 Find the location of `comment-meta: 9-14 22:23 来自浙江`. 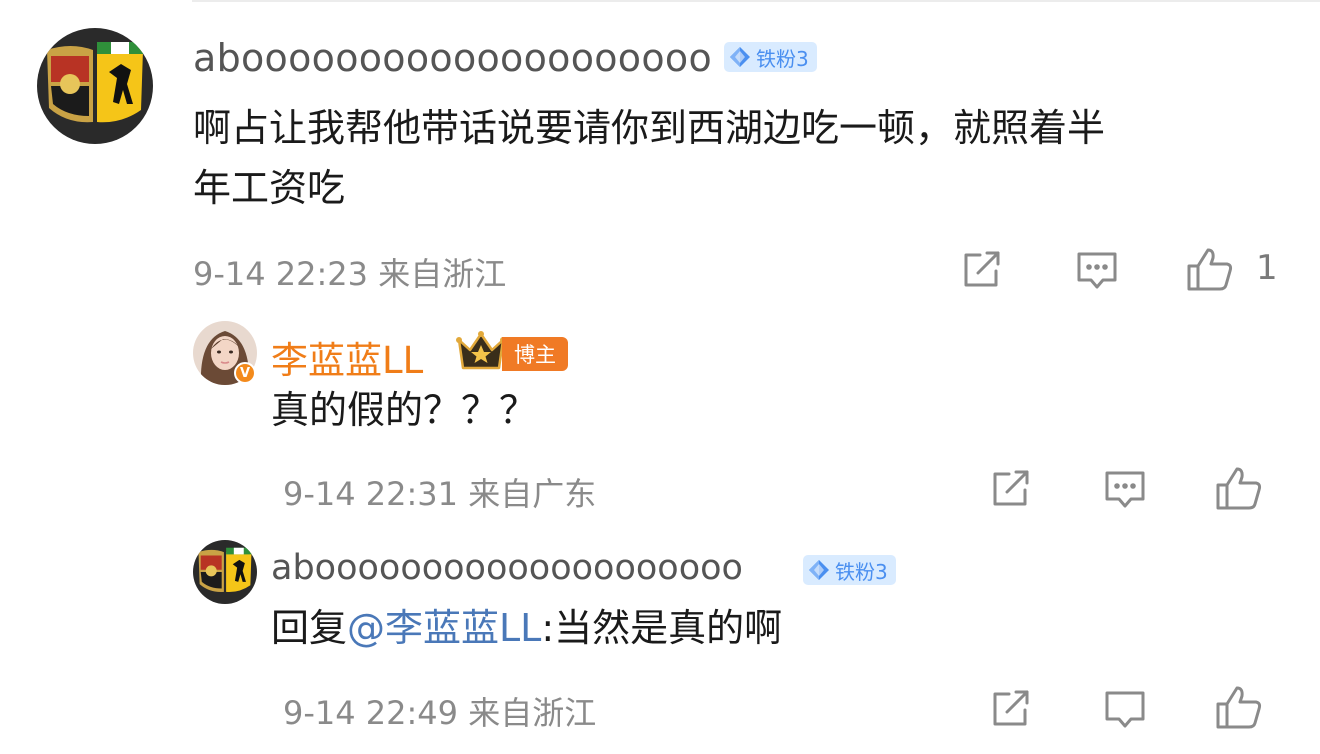

comment-meta: 9-14 22:23 来自浙江 is located at coordinates (350, 274).